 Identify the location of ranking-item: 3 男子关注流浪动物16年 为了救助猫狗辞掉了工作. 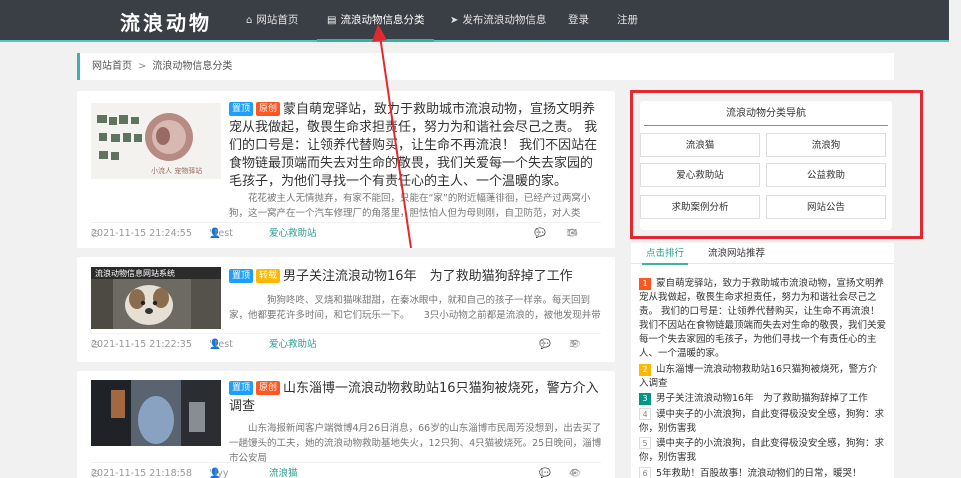
(762, 399).